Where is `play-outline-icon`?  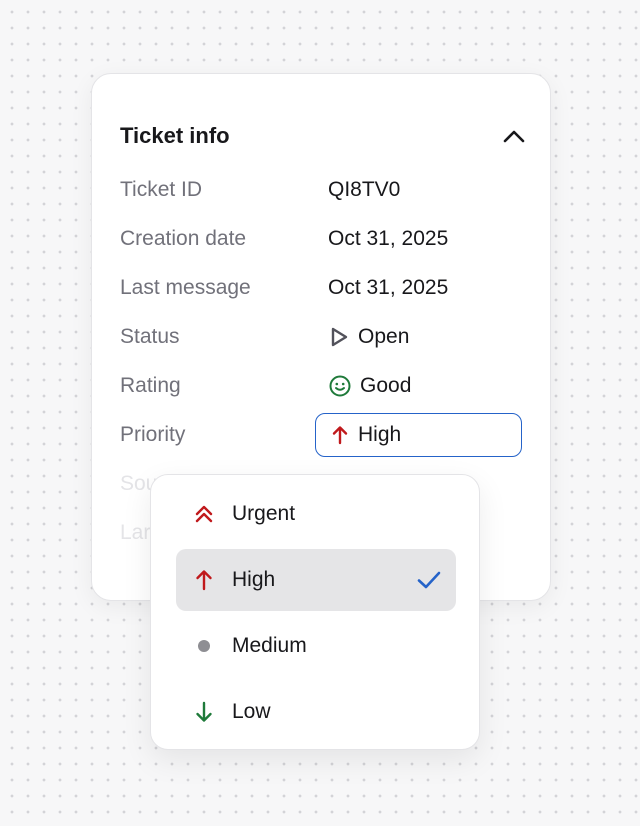 play-outline-icon is located at coordinates (339, 337).